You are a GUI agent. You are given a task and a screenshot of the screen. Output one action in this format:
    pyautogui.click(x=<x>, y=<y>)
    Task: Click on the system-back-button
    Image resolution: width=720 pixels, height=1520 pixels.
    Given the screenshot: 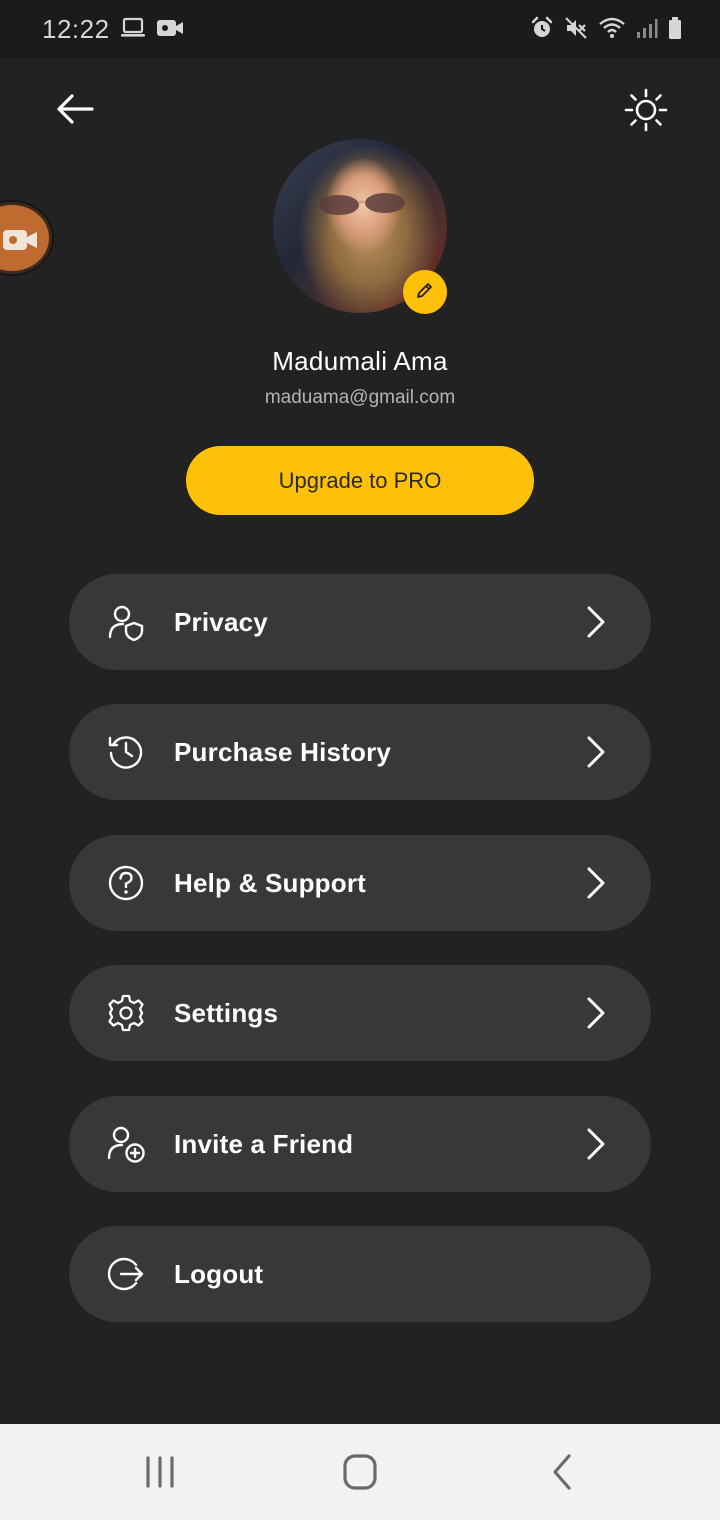 What is the action you would take?
    pyautogui.click(x=562, y=1472)
    